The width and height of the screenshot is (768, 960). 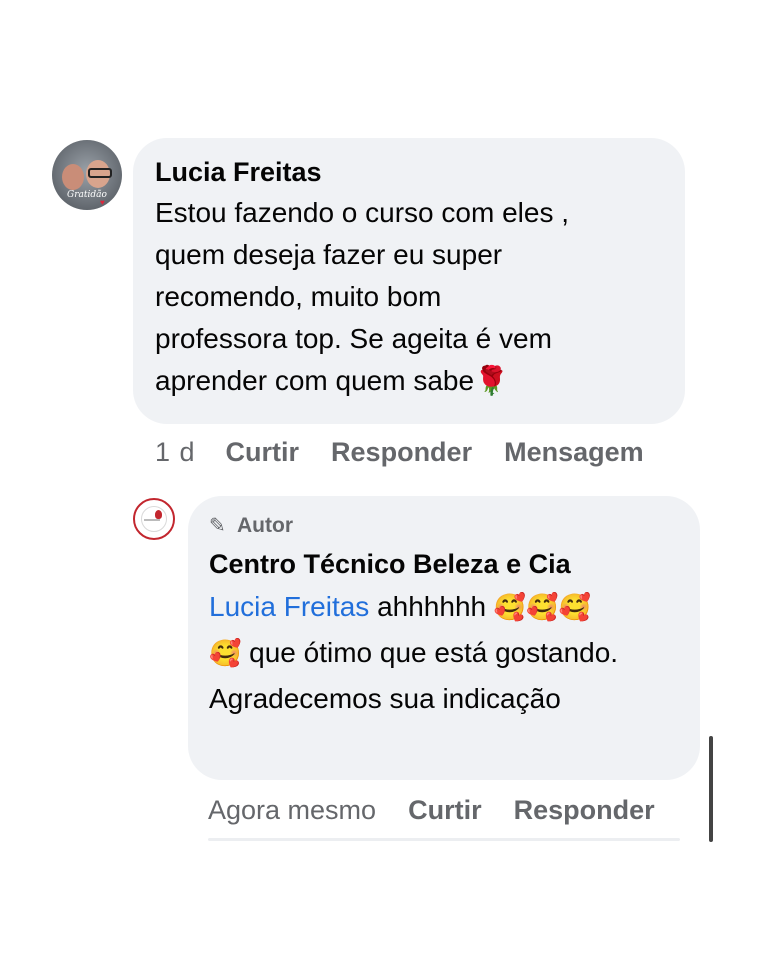 I want to click on author-badge: ✎ Autor, so click(x=444, y=526).